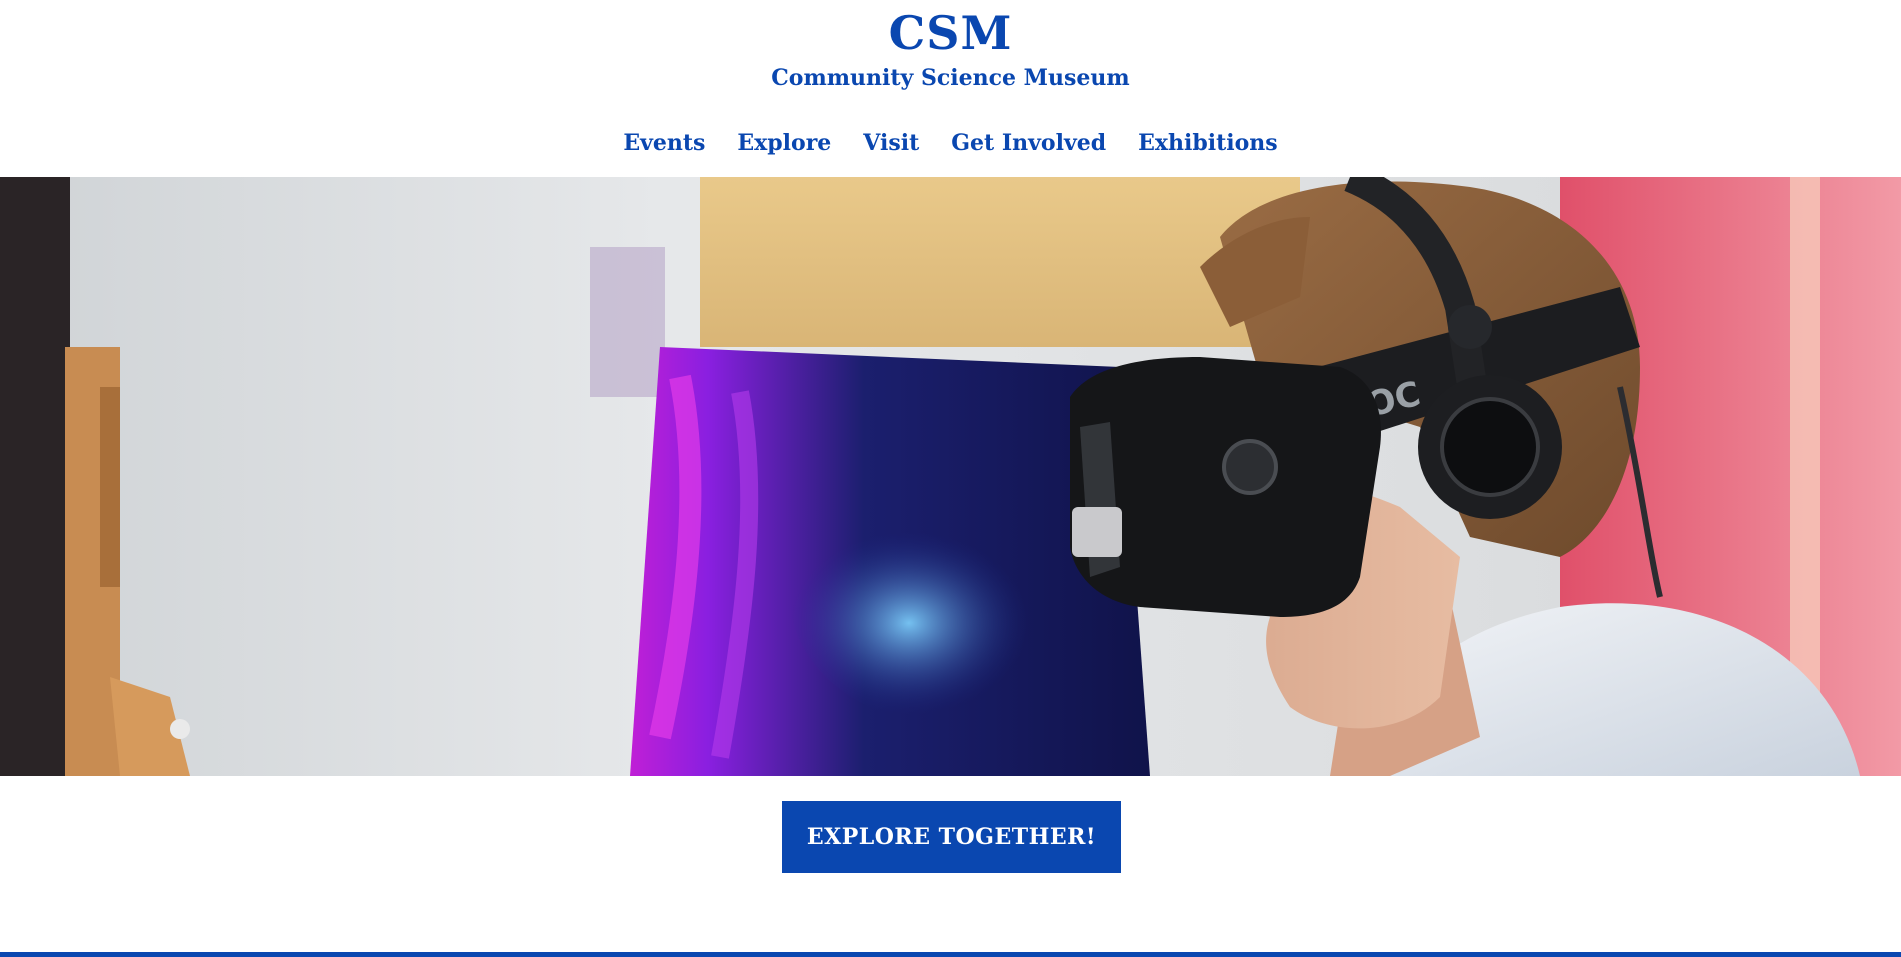  What do you see at coordinates (1028, 143) in the screenshot?
I see `nav-item-get-involved: Get Involved` at bounding box center [1028, 143].